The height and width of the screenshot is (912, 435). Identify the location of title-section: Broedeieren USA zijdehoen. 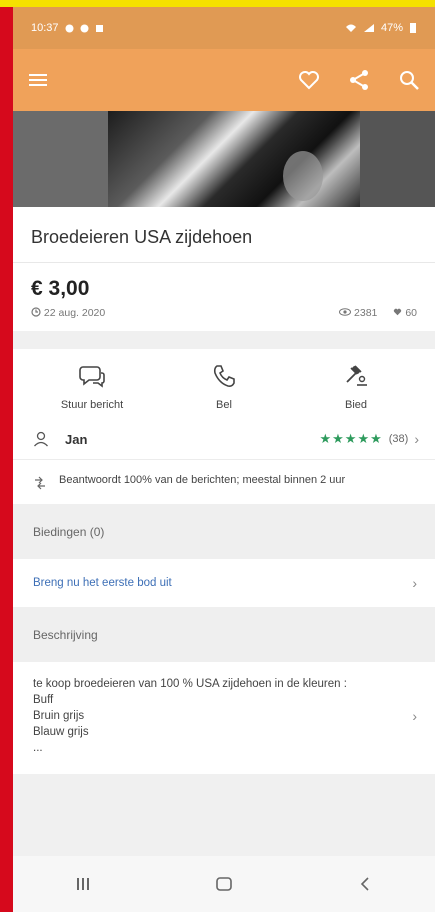
(224, 235).